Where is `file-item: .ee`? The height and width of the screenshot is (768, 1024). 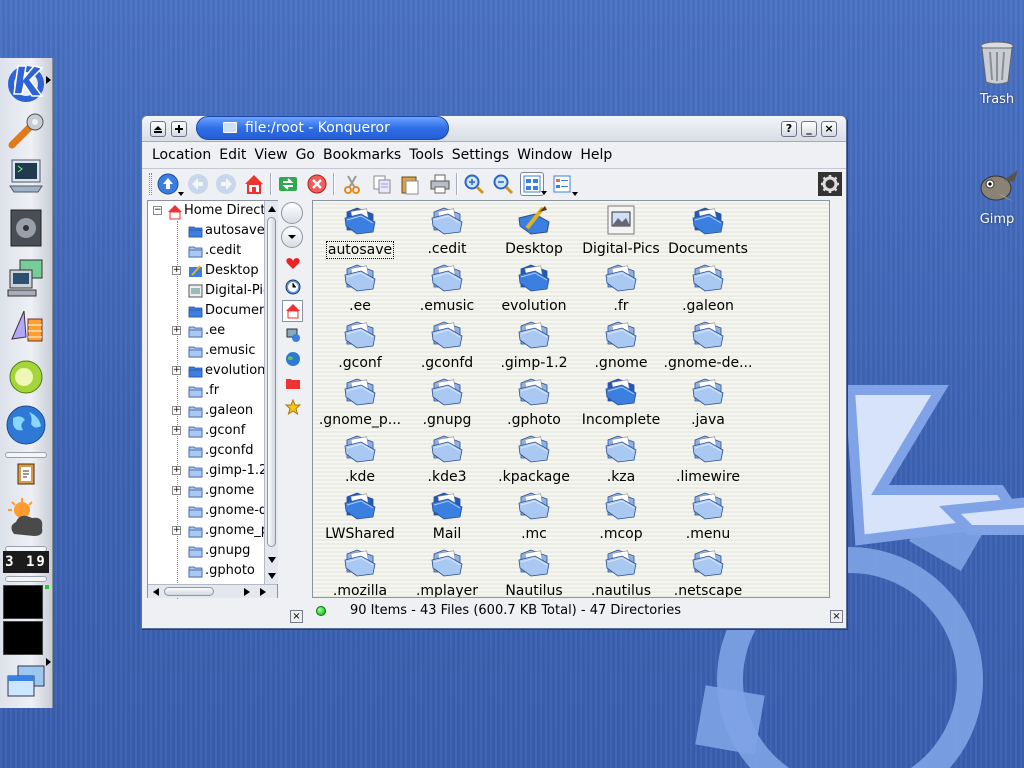
file-item: .ee is located at coordinates (360, 287).